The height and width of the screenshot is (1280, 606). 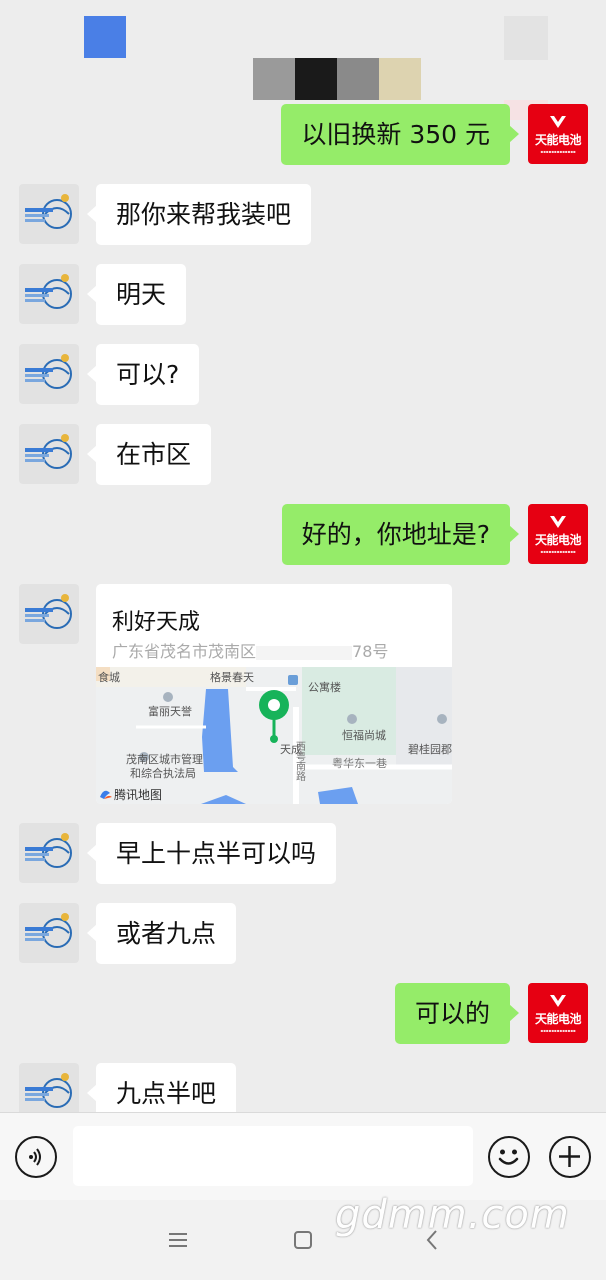 I want to click on map-label: 恒福尚城, so click(x=364, y=735).